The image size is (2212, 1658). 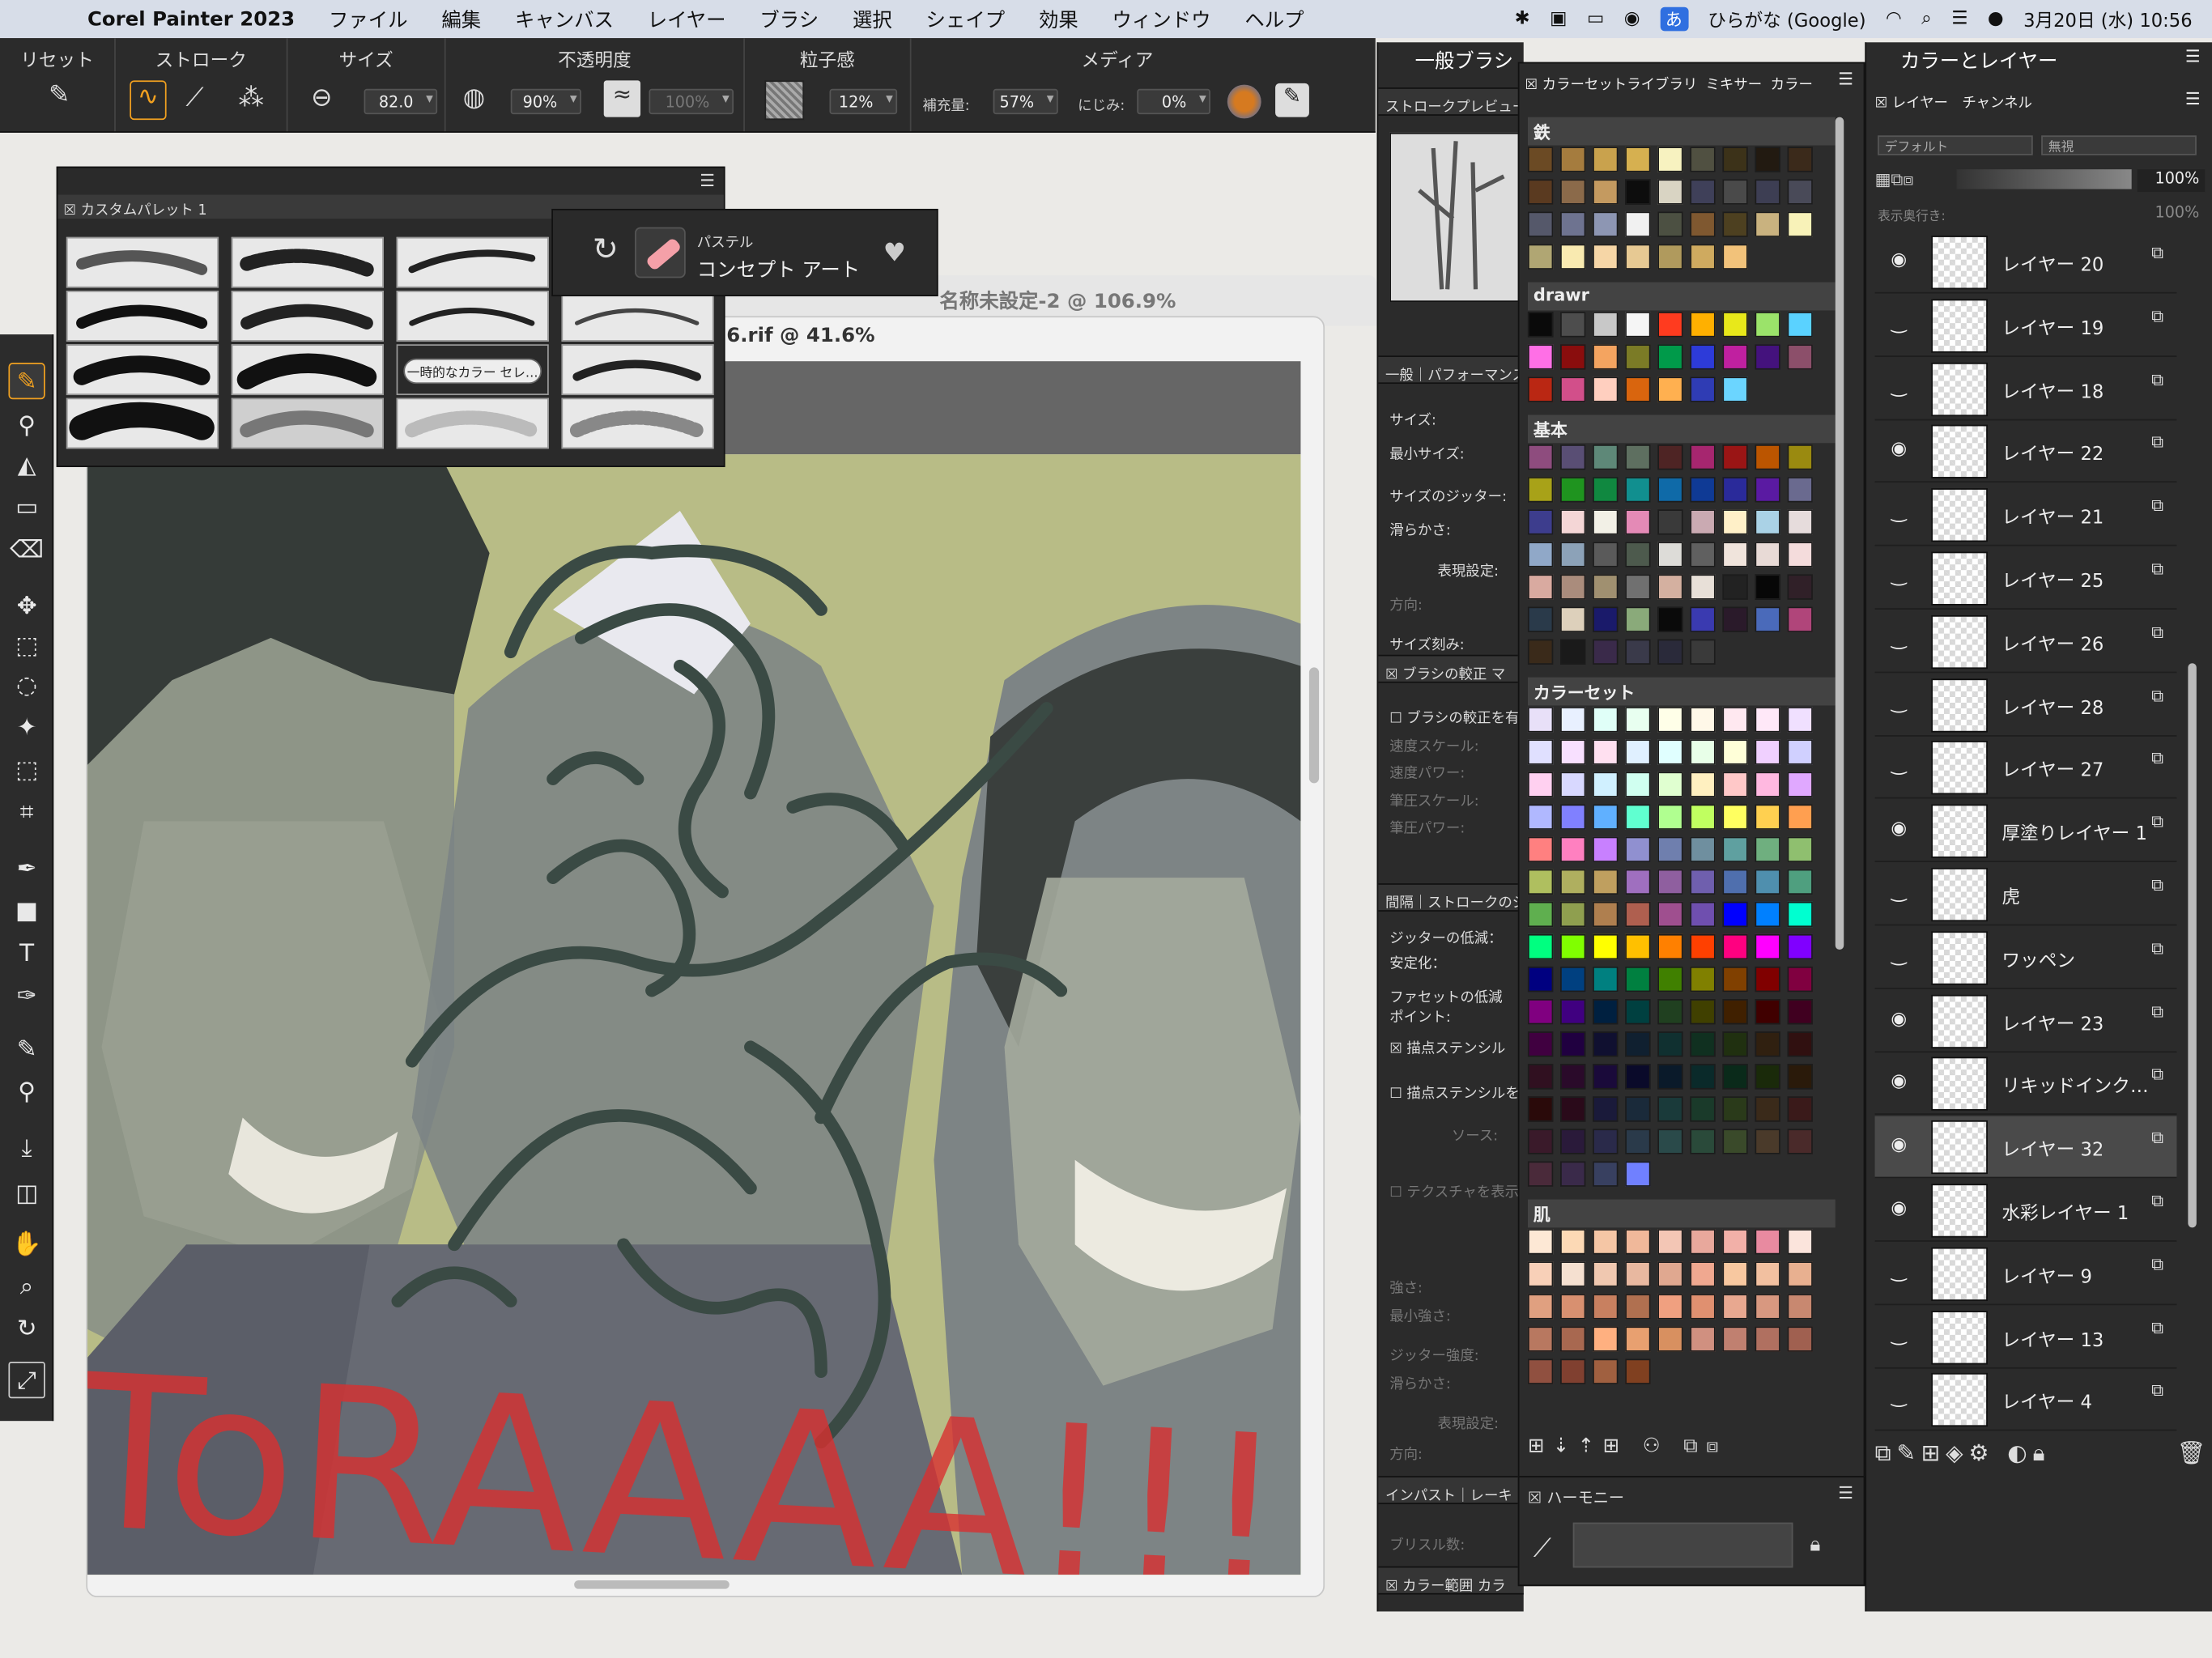 What do you see at coordinates (27, 1049) in the screenshot?
I see `cloner-icon: ✎` at bounding box center [27, 1049].